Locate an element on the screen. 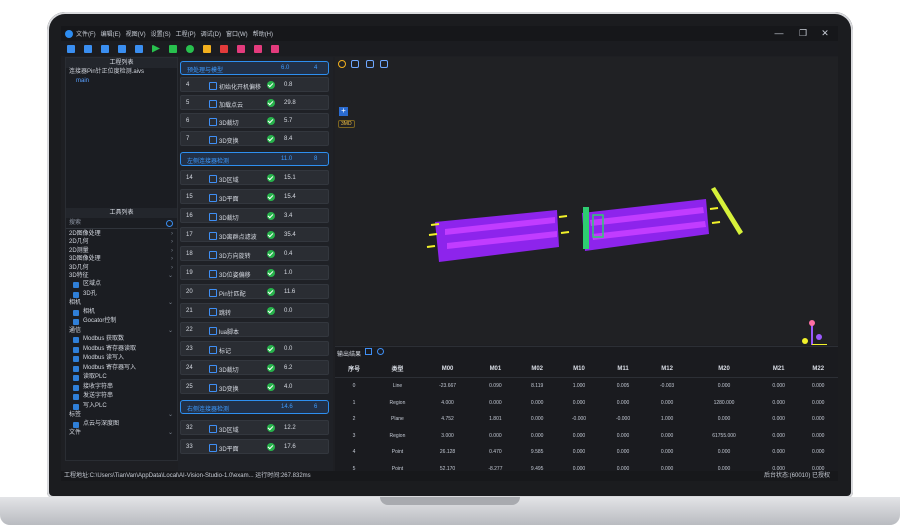 The width and height of the screenshot is (900, 525). tool-item: 区域点 is located at coordinates (121, 285).